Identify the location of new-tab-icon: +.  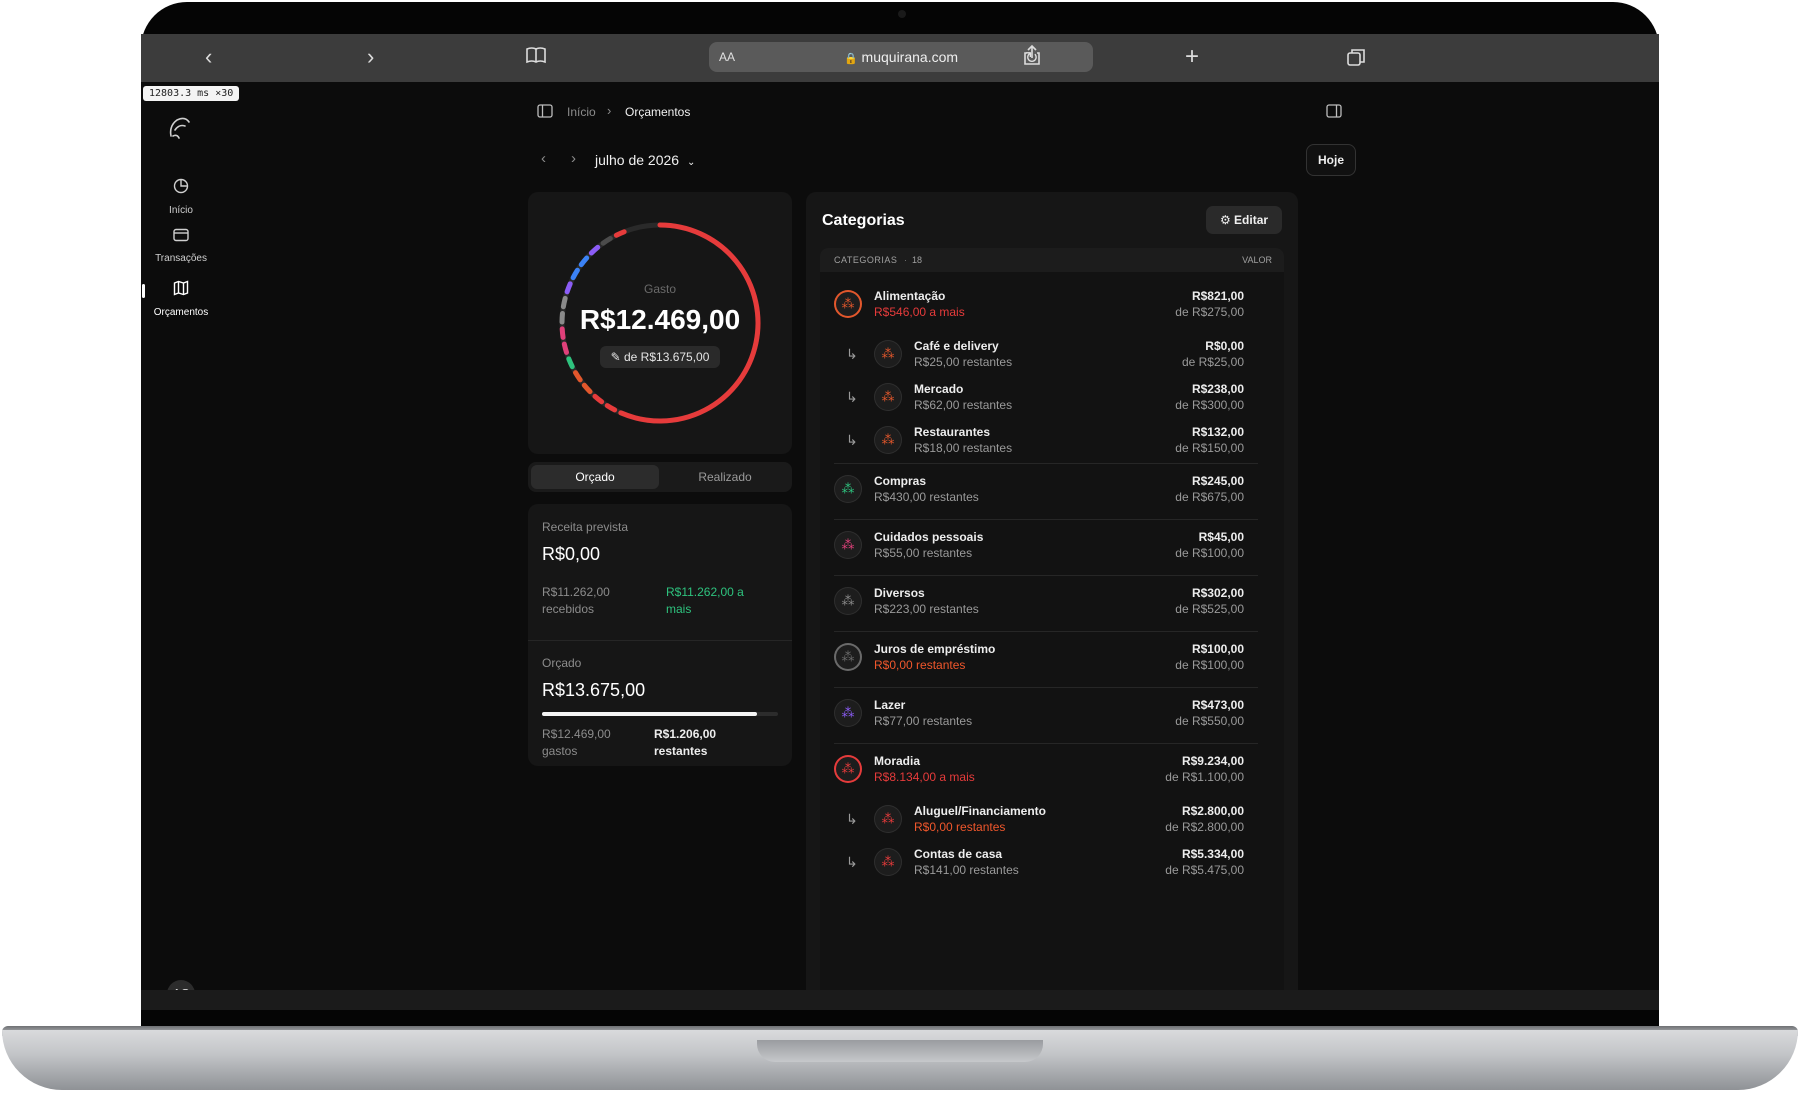
(1192, 57).